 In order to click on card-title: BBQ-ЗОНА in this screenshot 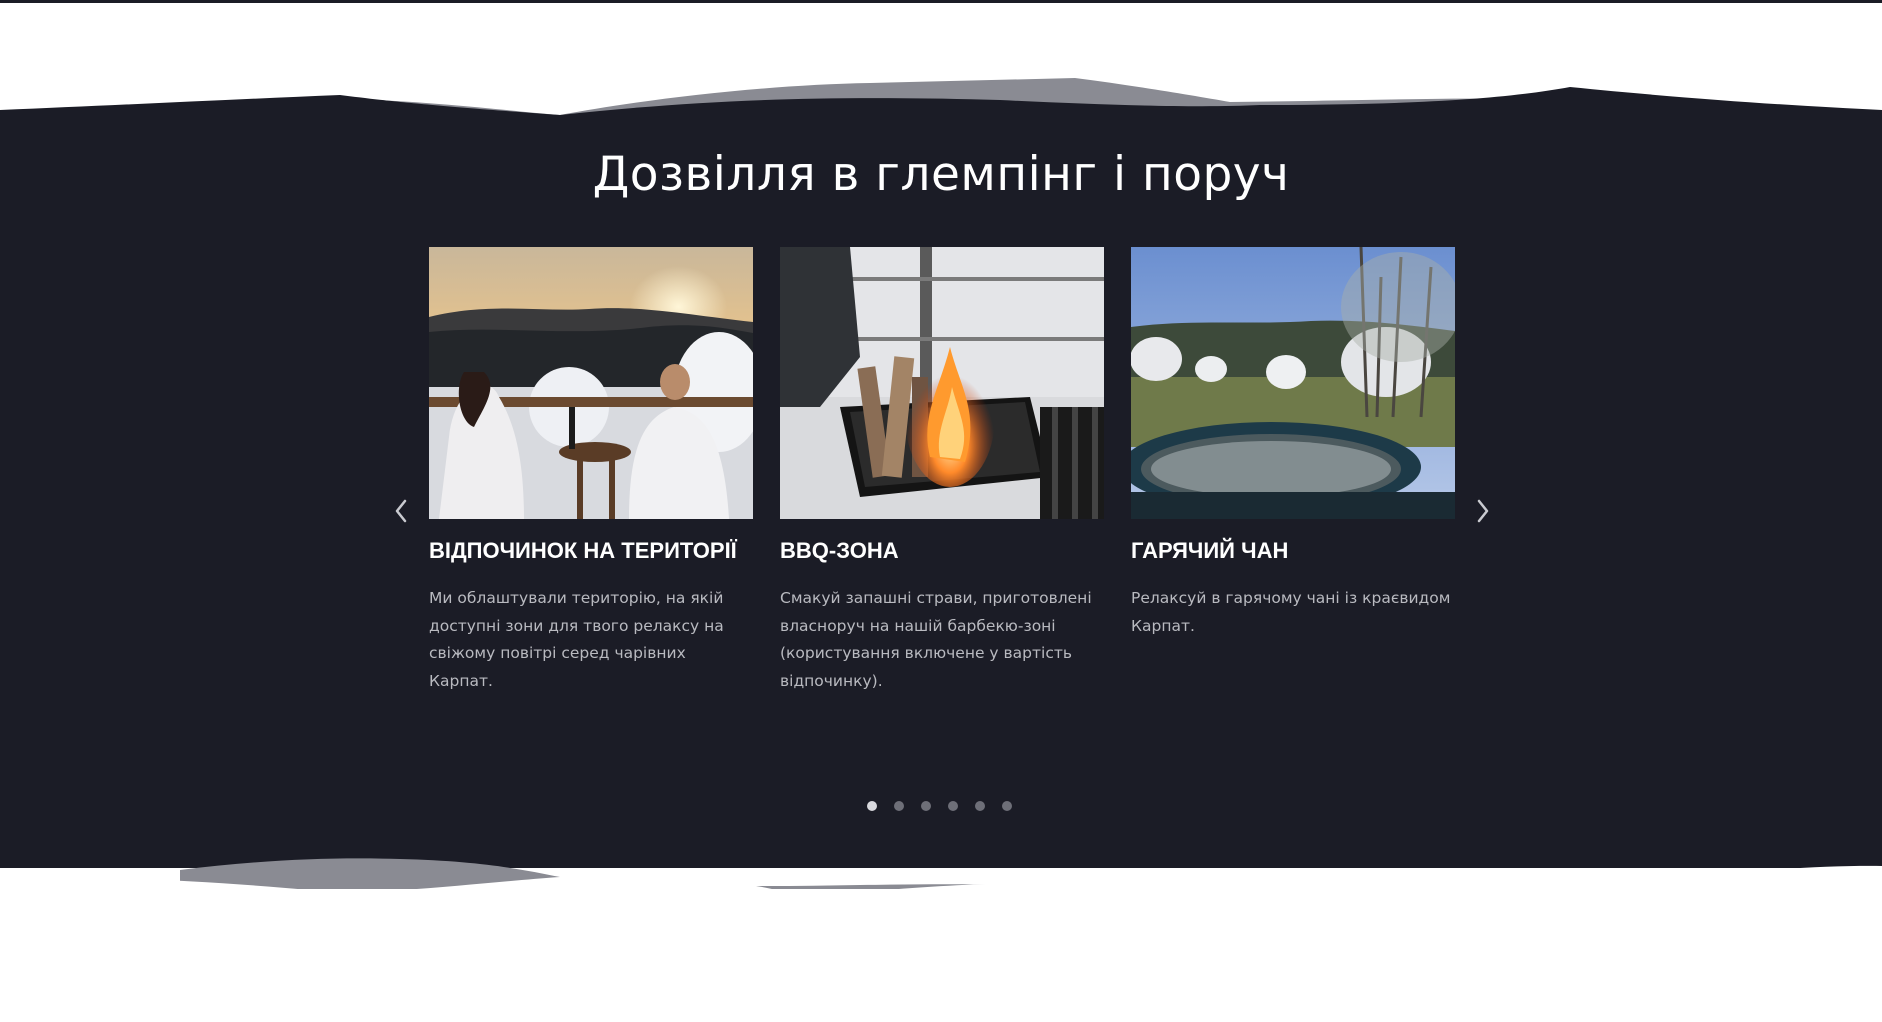, I will do `click(839, 550)`.